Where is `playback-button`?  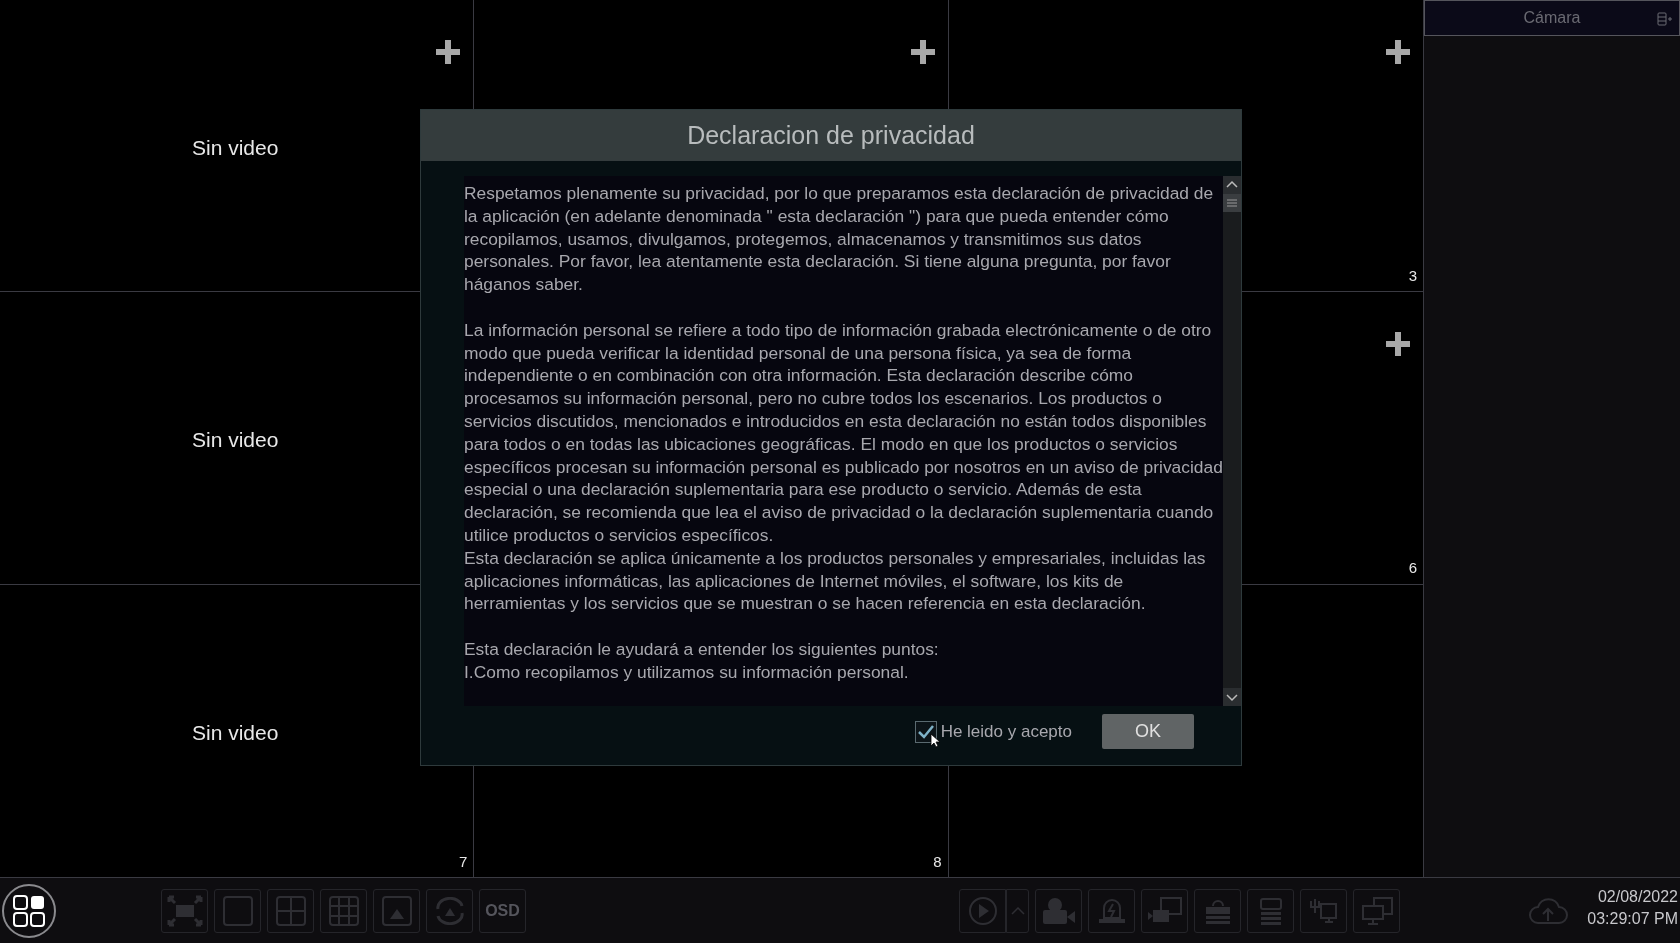 playback-button is located at coordinates (982, 910).